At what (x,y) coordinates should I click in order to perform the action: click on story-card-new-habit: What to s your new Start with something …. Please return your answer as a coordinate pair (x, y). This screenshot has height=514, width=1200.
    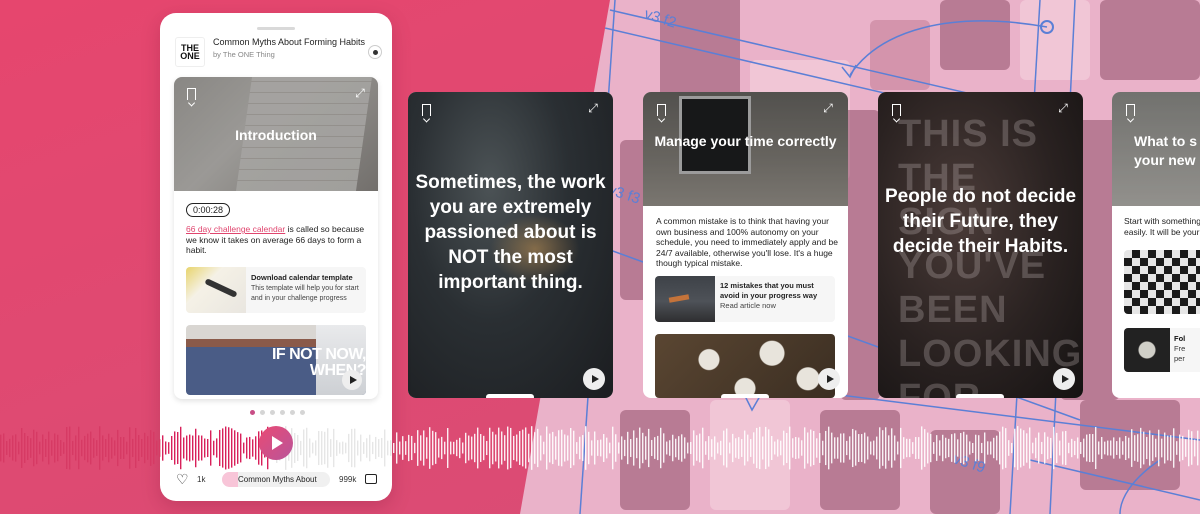
    Looking at the image, I should click on (1156, 245).